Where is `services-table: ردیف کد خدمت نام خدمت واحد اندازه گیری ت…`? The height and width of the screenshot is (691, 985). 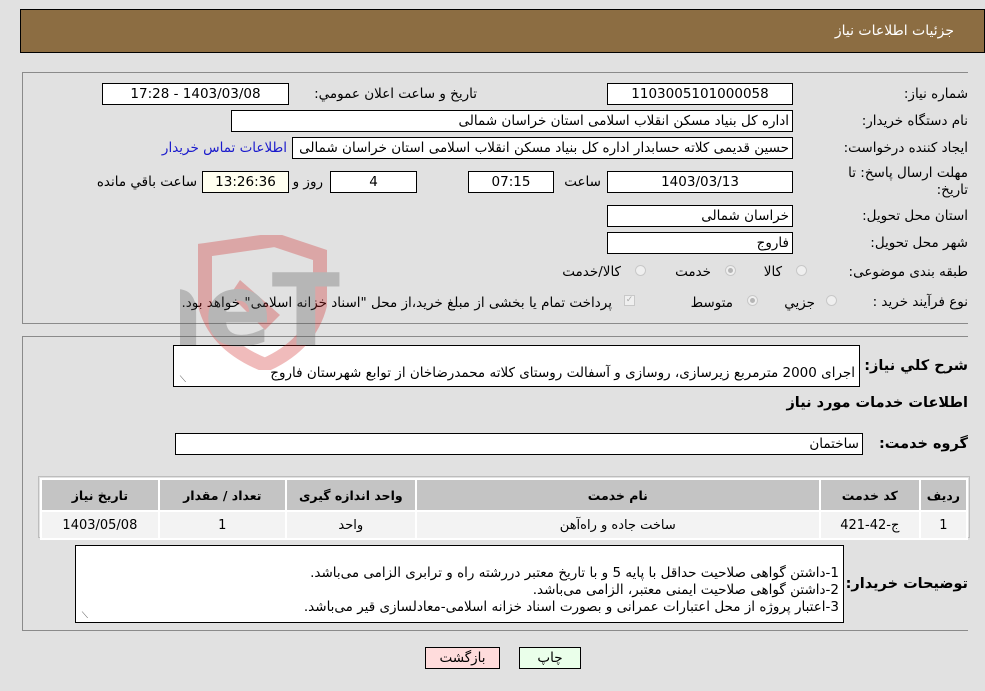 services-table: ردیف کد خدمت نام خدمت واحد اندازه گیری ت… is located at coordinates (504, 509).